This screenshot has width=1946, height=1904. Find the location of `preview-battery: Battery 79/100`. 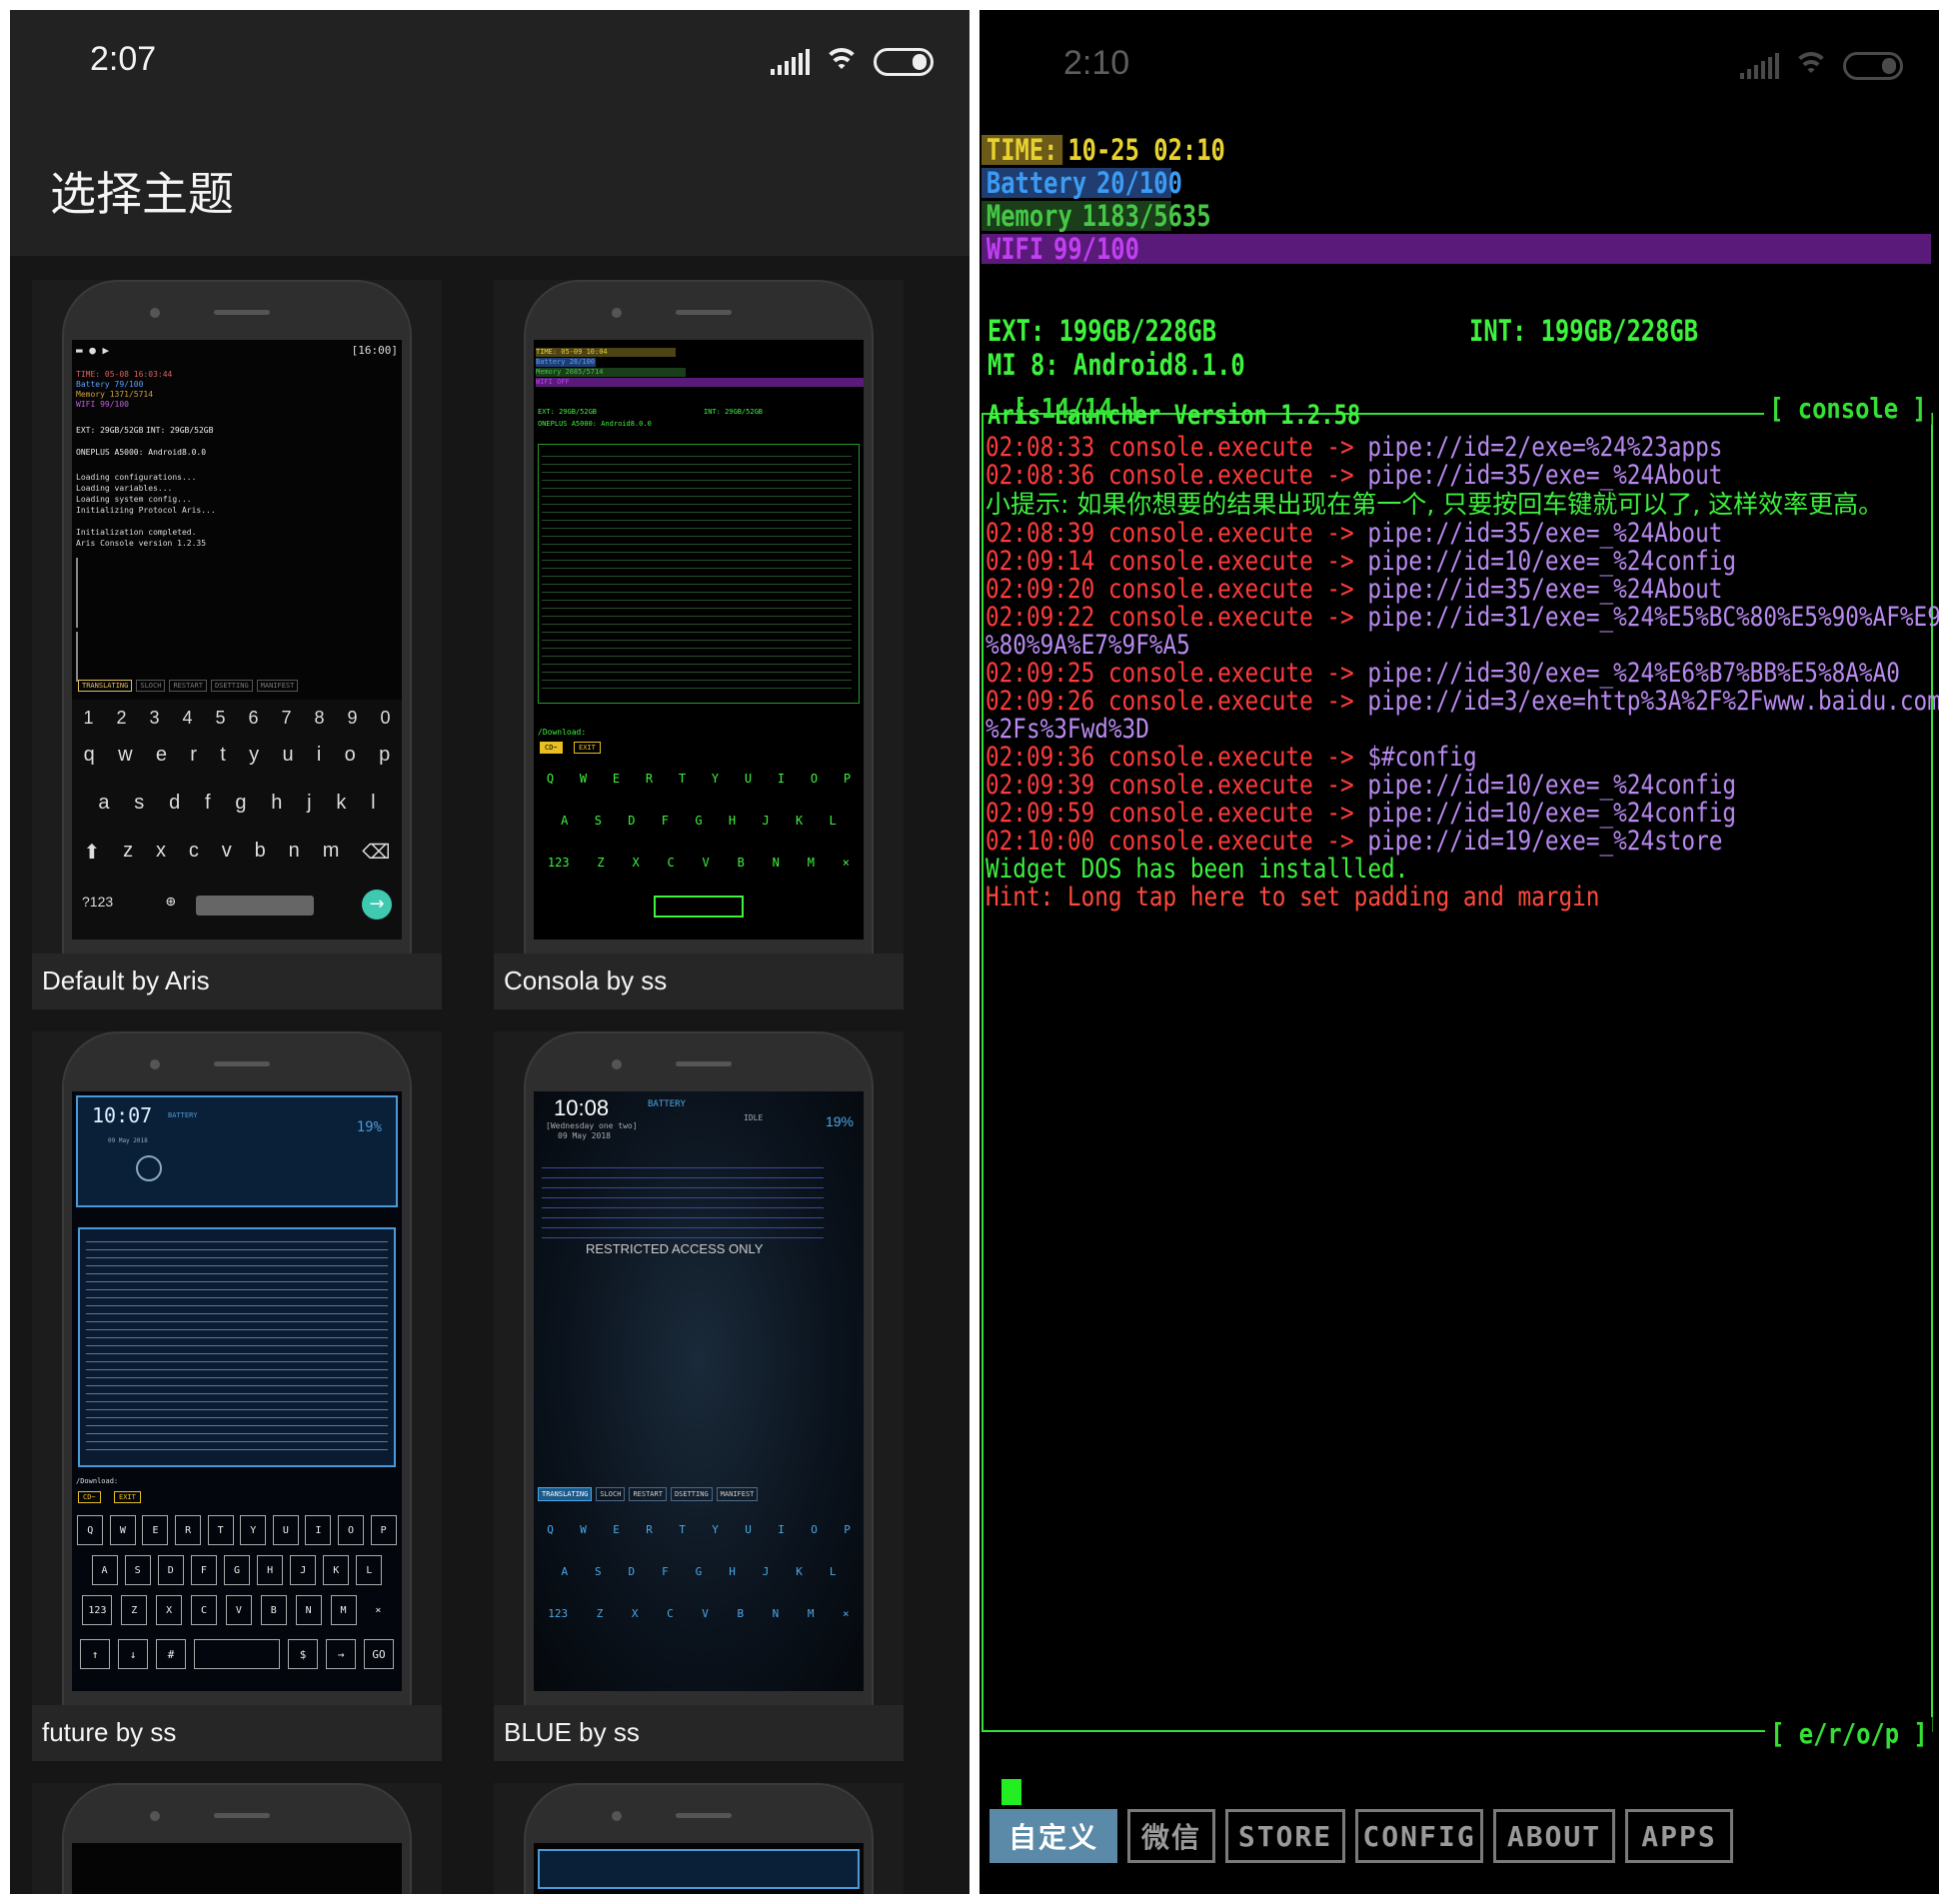

preview-battery: Battery 79/100 is located at coordinates (110, 384).